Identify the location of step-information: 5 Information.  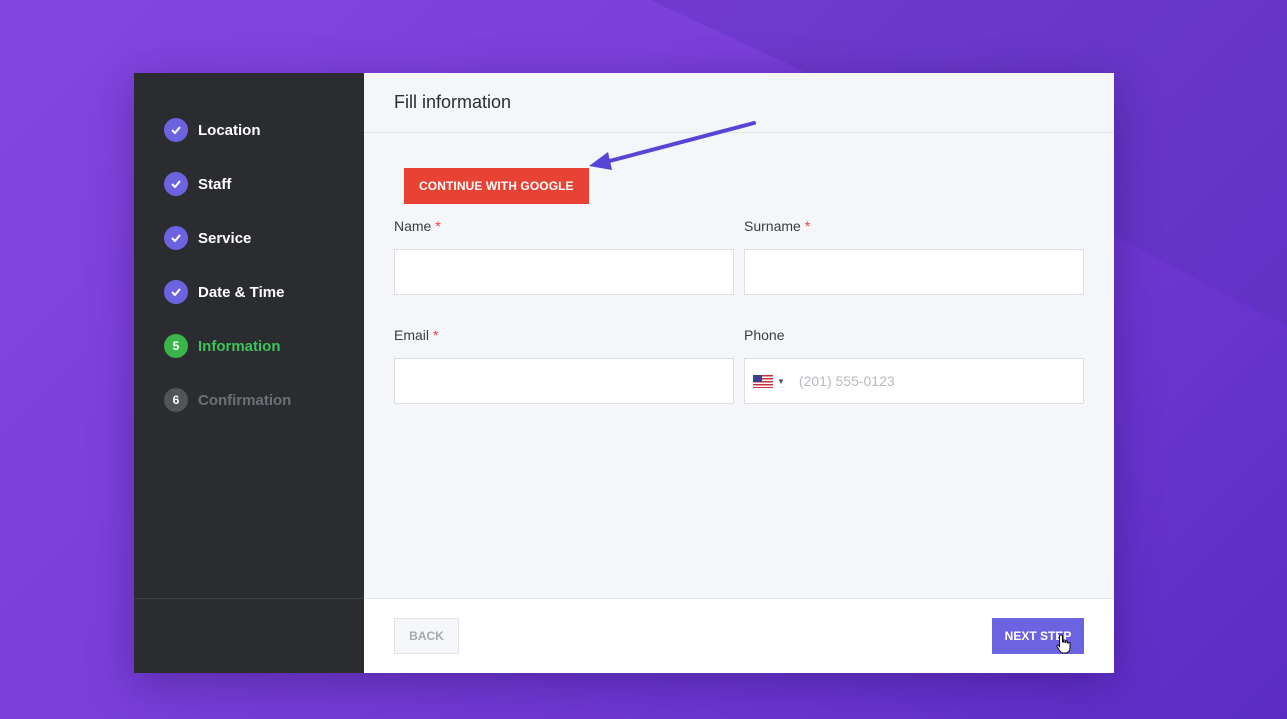
(249, 346).